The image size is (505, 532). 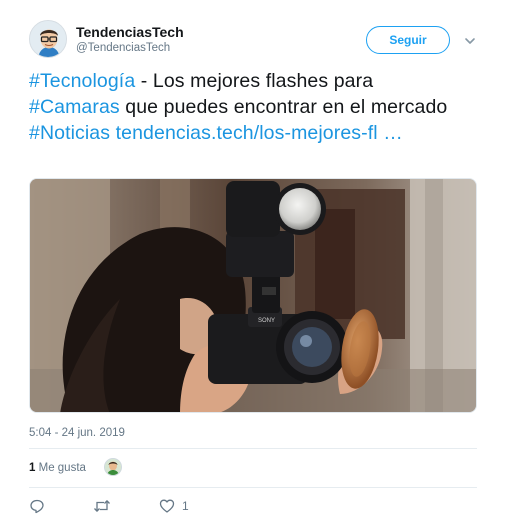 What do you see at coordinates (123, 48) in the screenshot?
I see `user-handle: @TendenciasTech` at bounding box center [123, 48].